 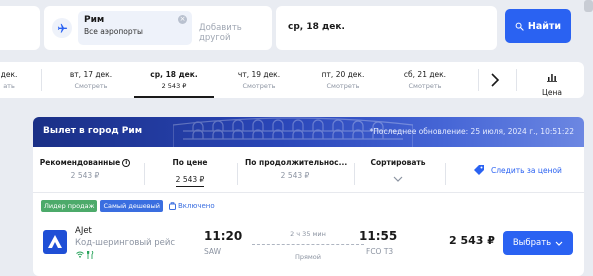 I want to click on destination-chip: Рим Все аэропорты ×, so click(x=135, y=28).